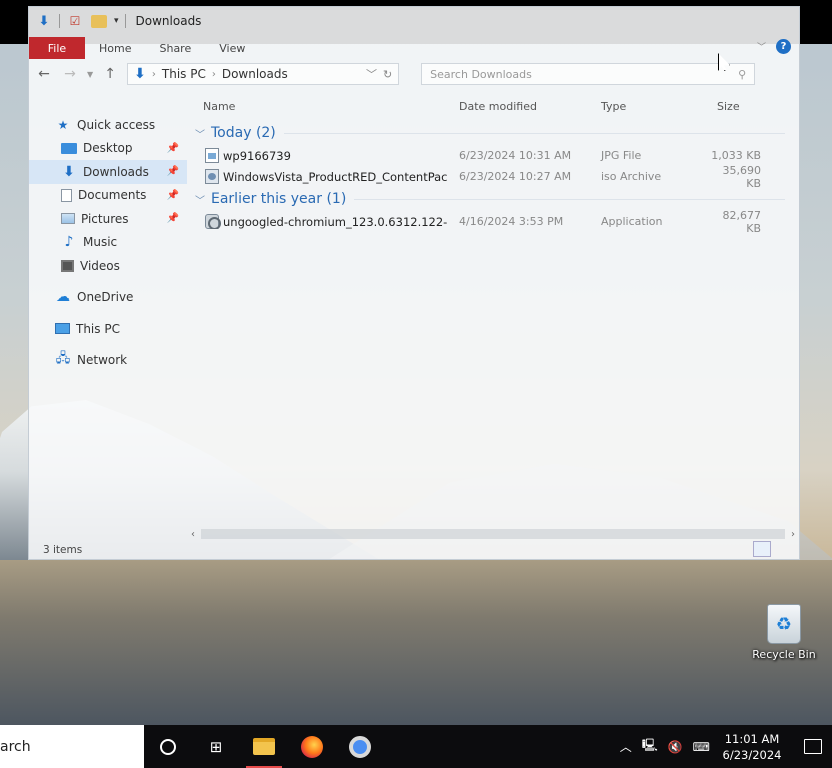  Describe the element at coordinates (90, 74) in the screenshot. I see `recent-locations-caret-icon: ▼` at that location.